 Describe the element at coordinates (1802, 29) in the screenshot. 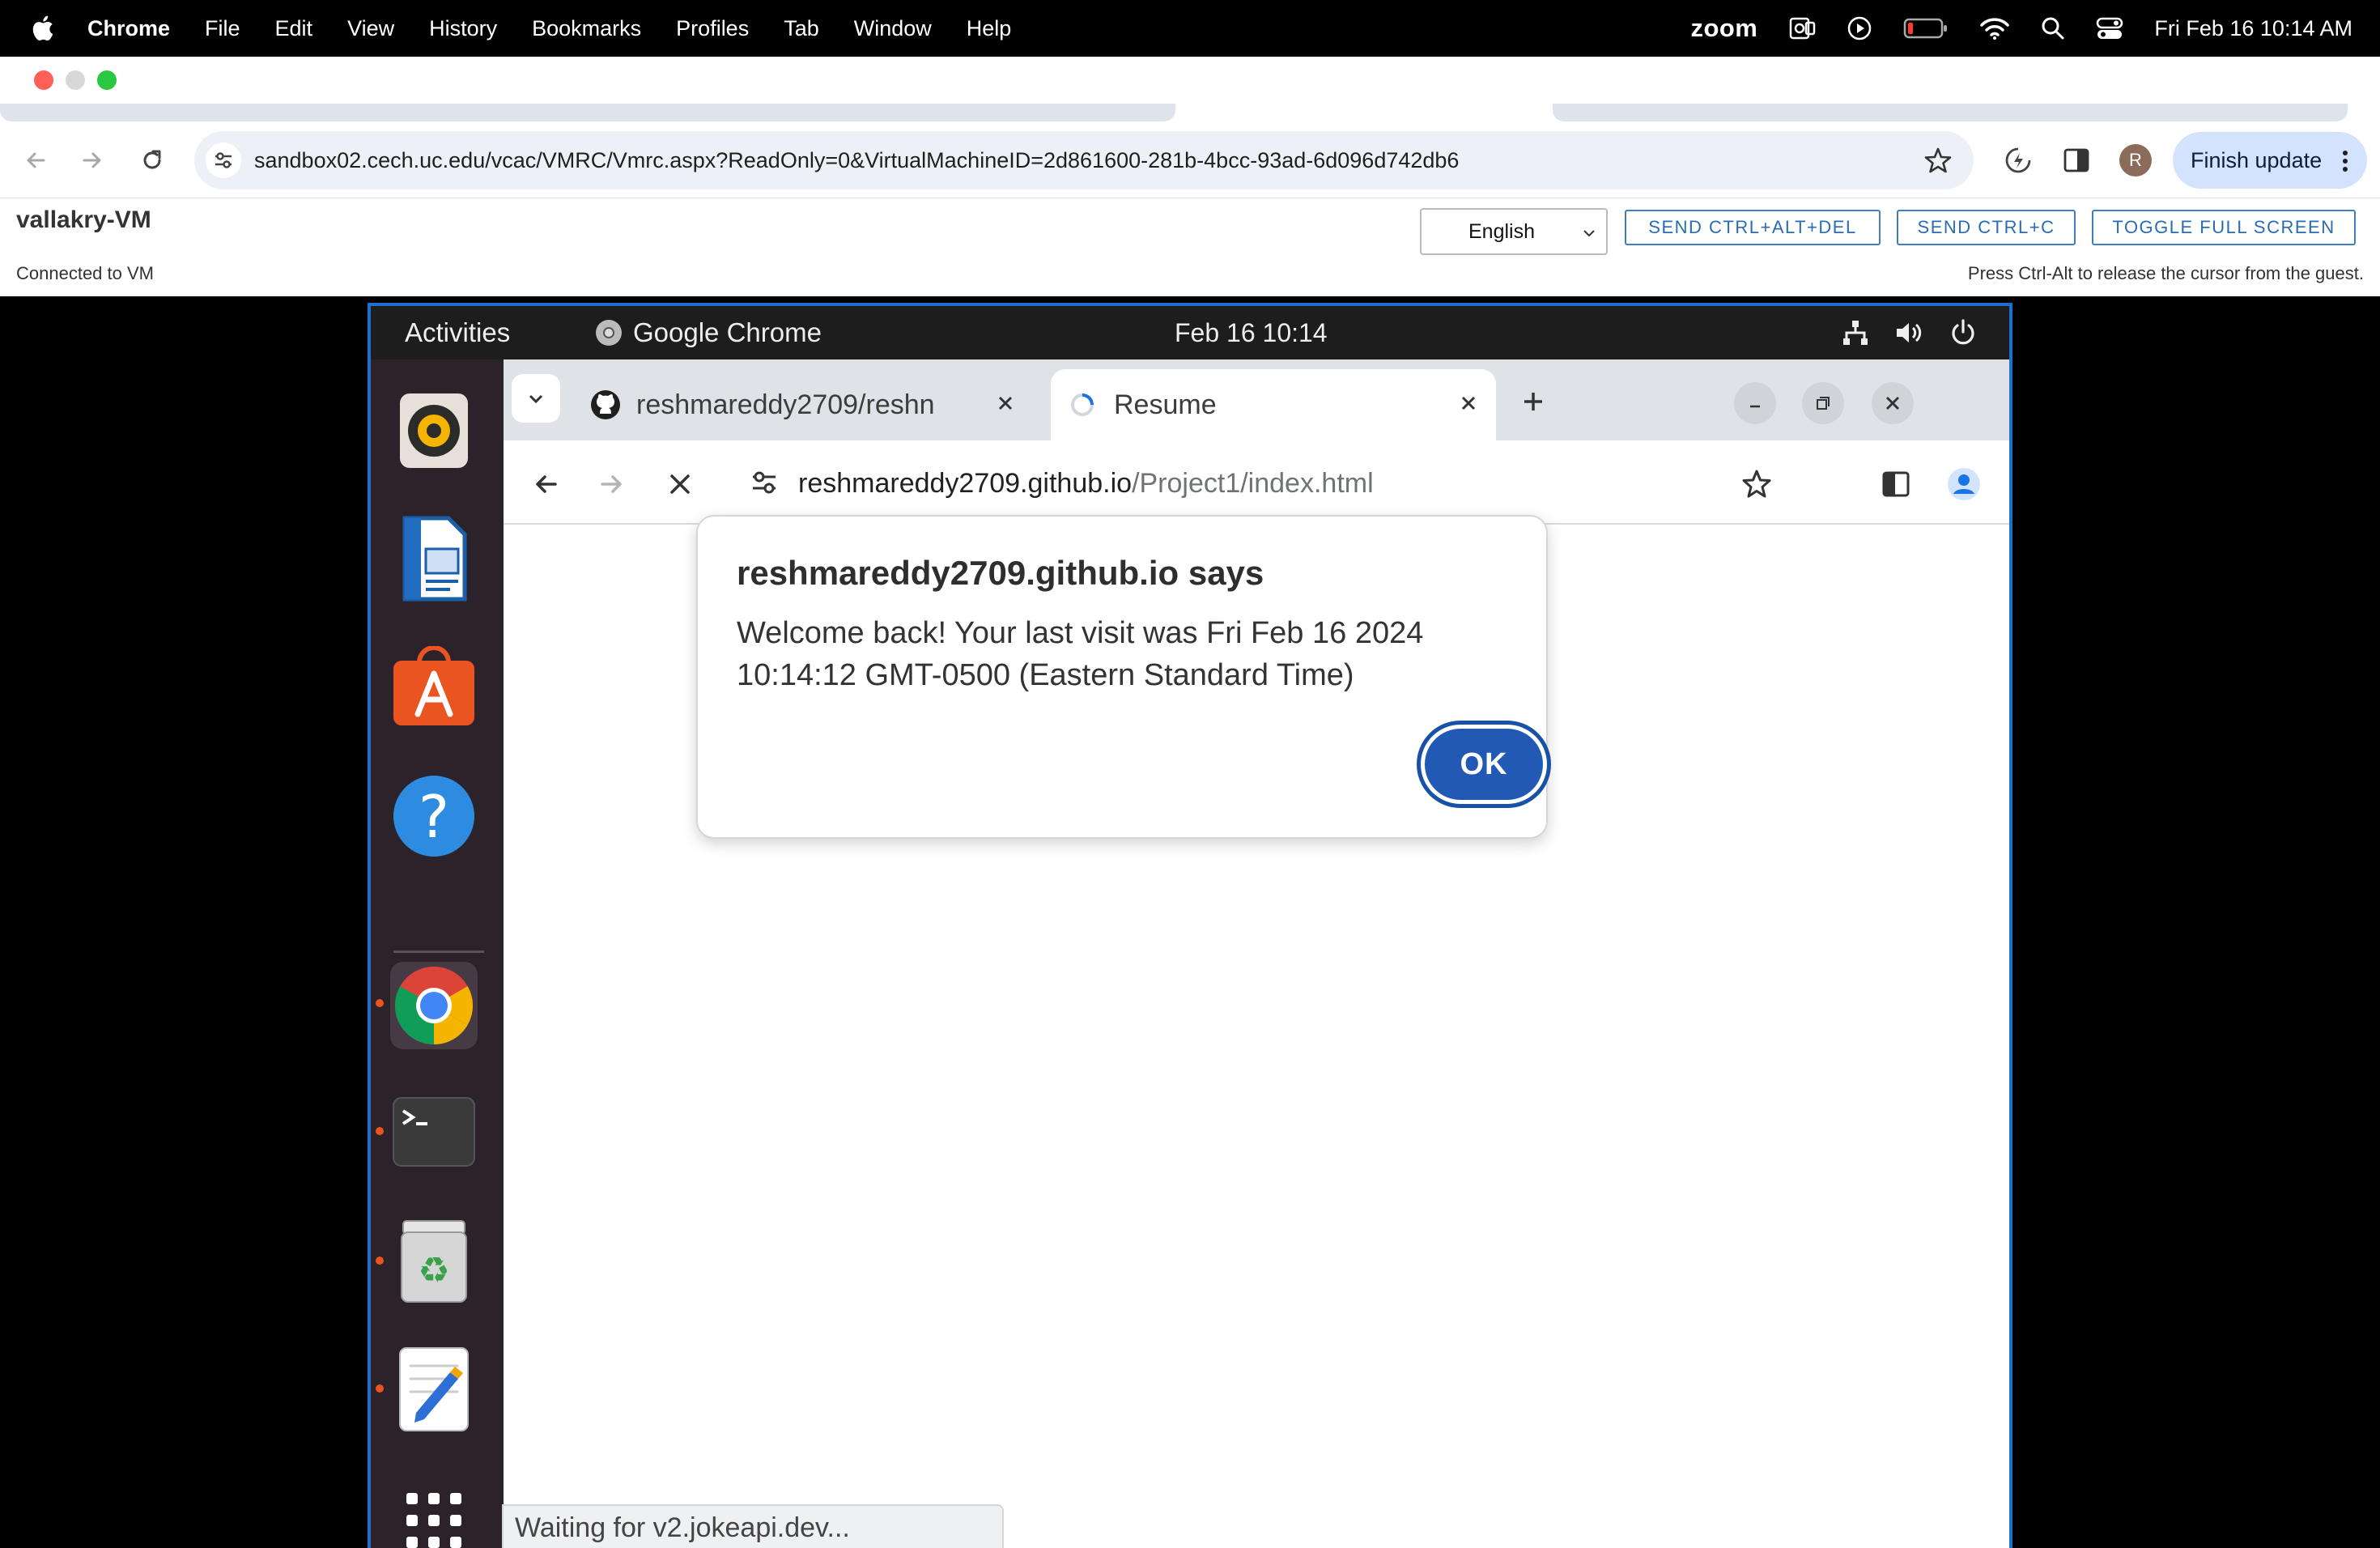

I see `zoom-outlook-icon` at that location.